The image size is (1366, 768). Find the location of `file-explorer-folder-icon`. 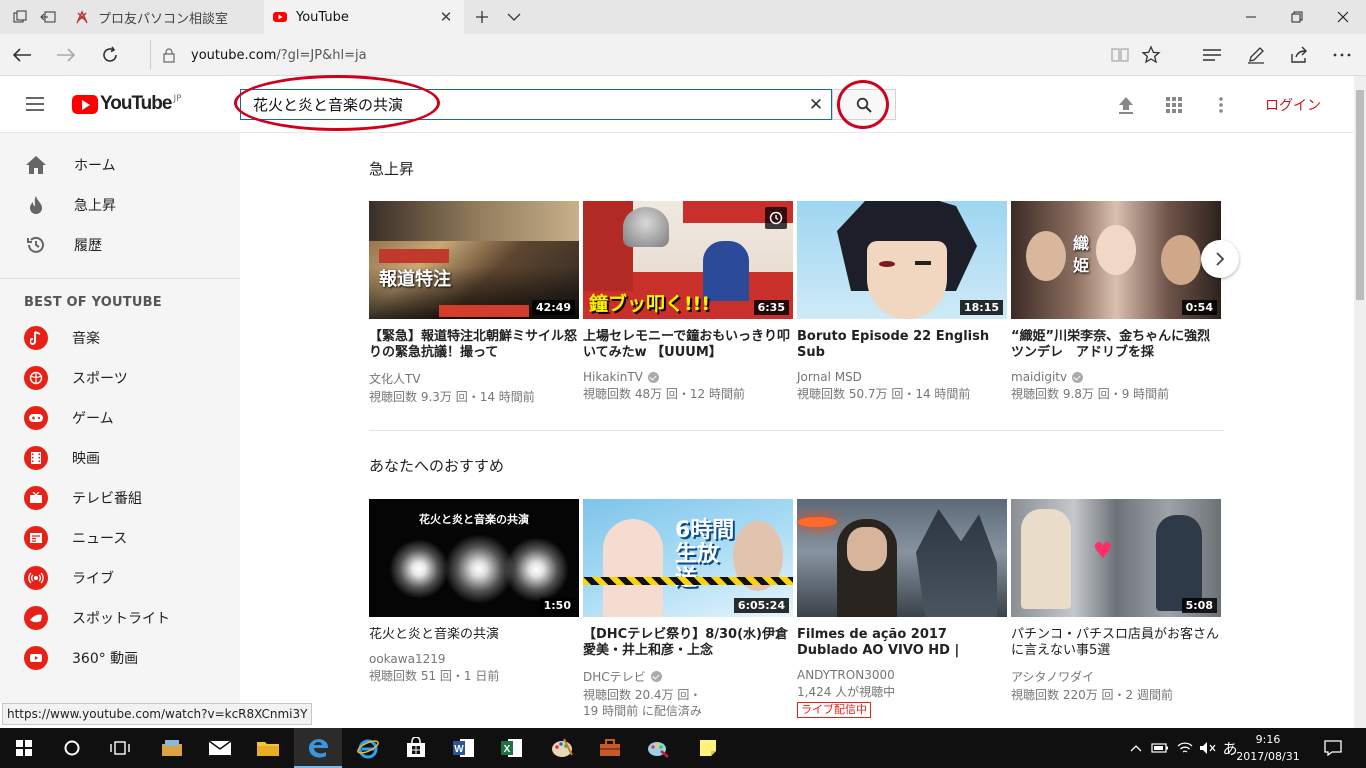

file-explorer-folder-icon is located at coordinates (268, 748).